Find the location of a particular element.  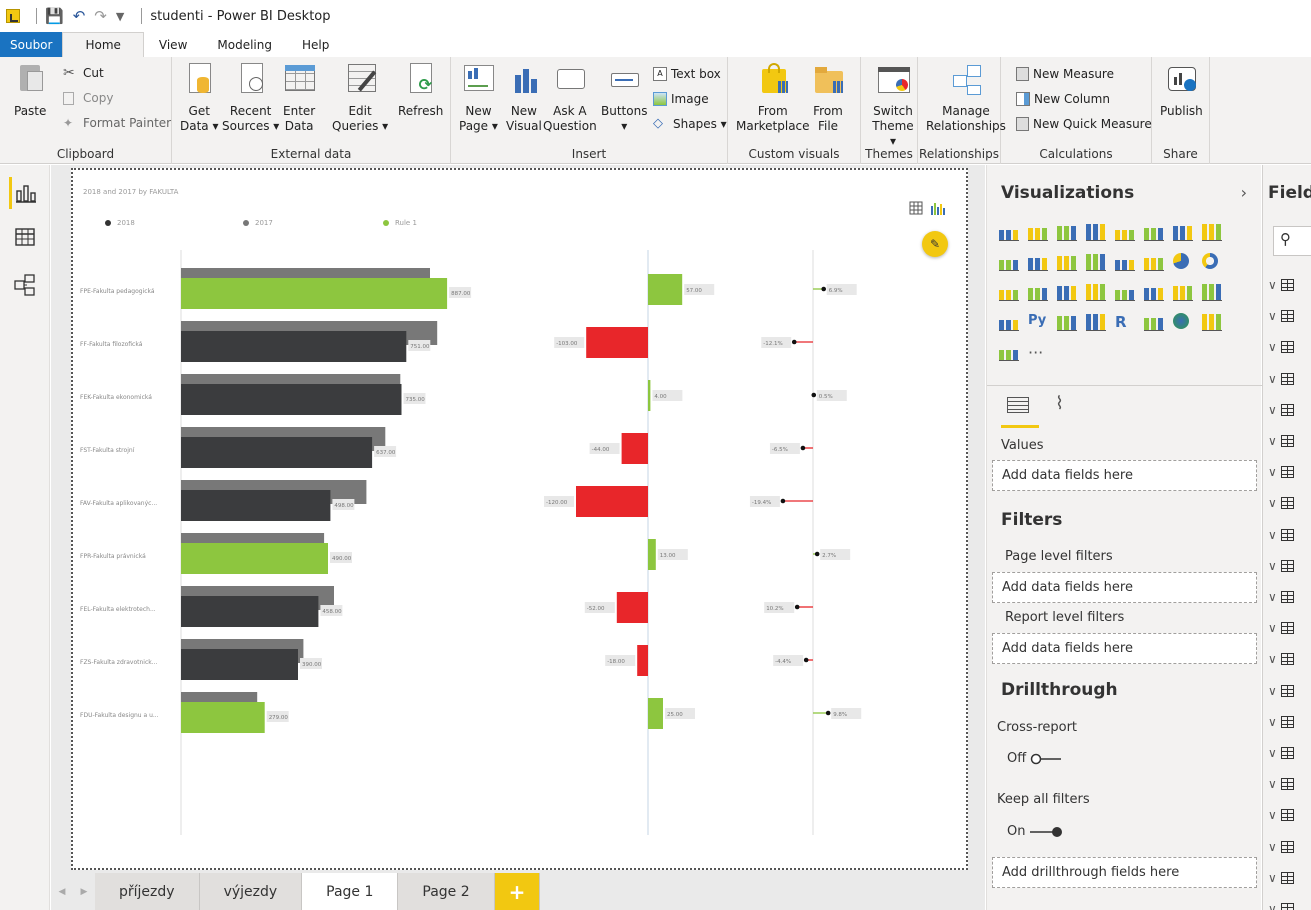

map-icon is located at coordinates (1038, 292).